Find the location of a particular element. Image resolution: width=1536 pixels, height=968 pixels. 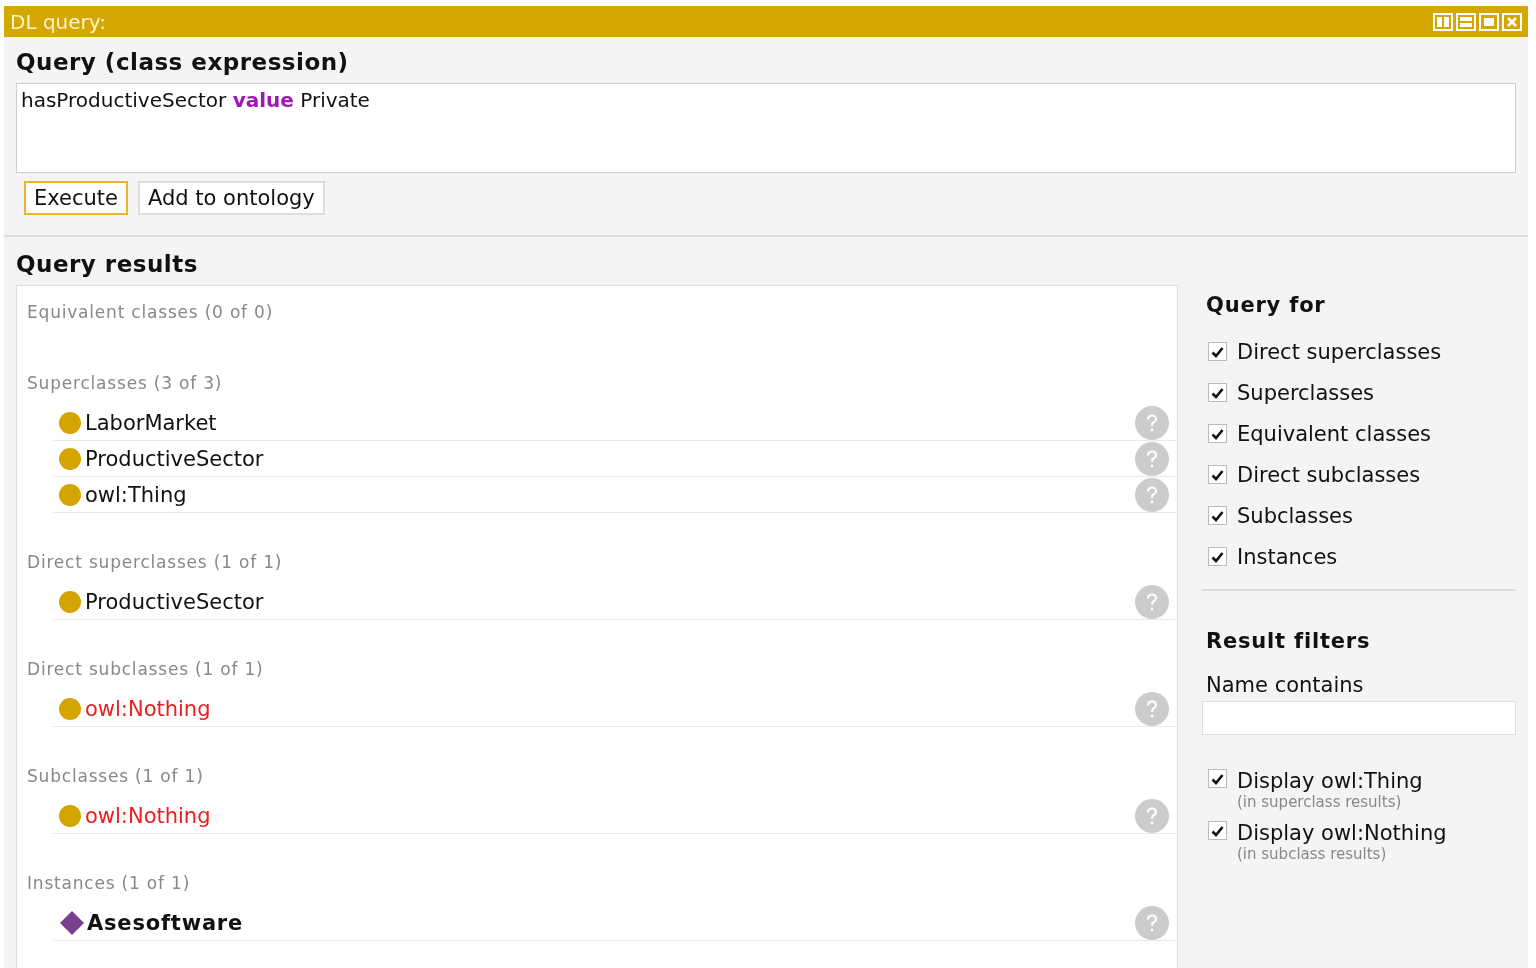

individual-icon is located at coordinates (72, 922).